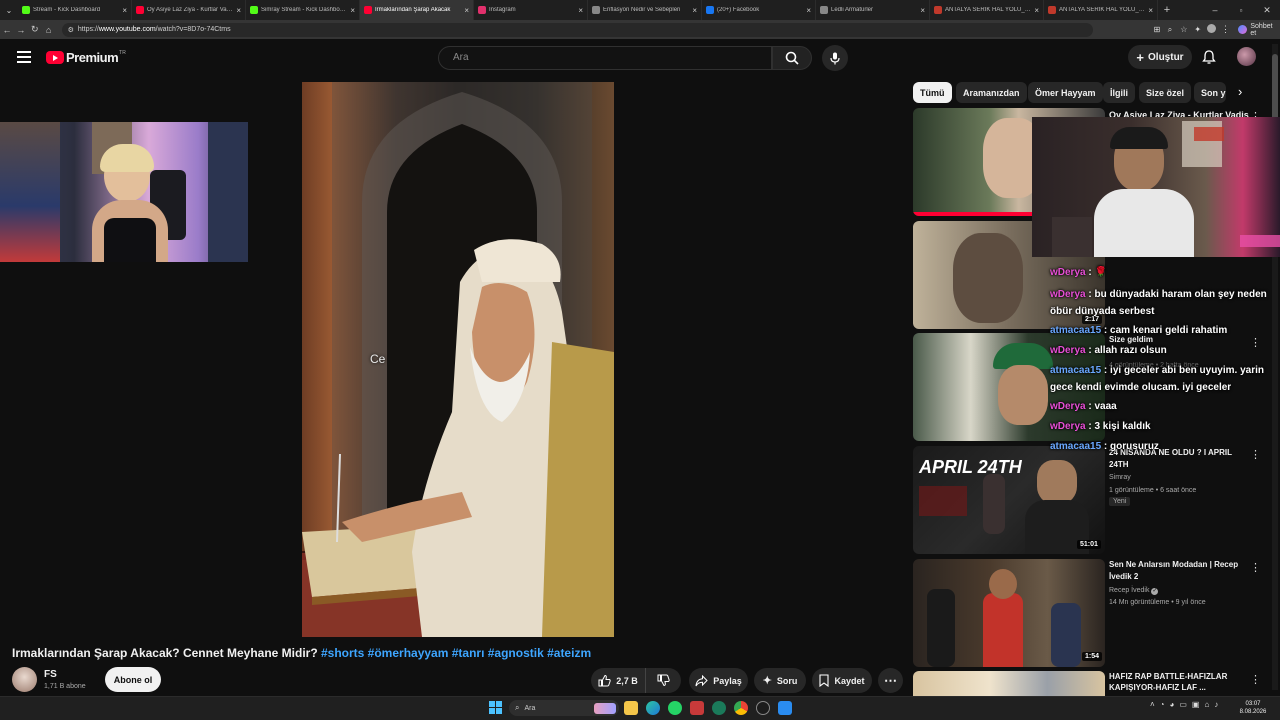  What do you see at coordinates (631, 708) in the screenshot?
I see `file-explorer-icon` at bounding box center [631, 708].